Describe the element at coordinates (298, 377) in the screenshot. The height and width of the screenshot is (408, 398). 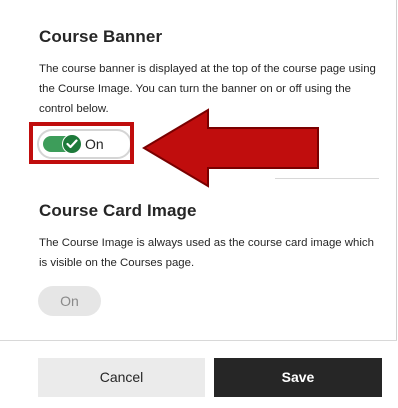
I see `save-button: Save` at that location.